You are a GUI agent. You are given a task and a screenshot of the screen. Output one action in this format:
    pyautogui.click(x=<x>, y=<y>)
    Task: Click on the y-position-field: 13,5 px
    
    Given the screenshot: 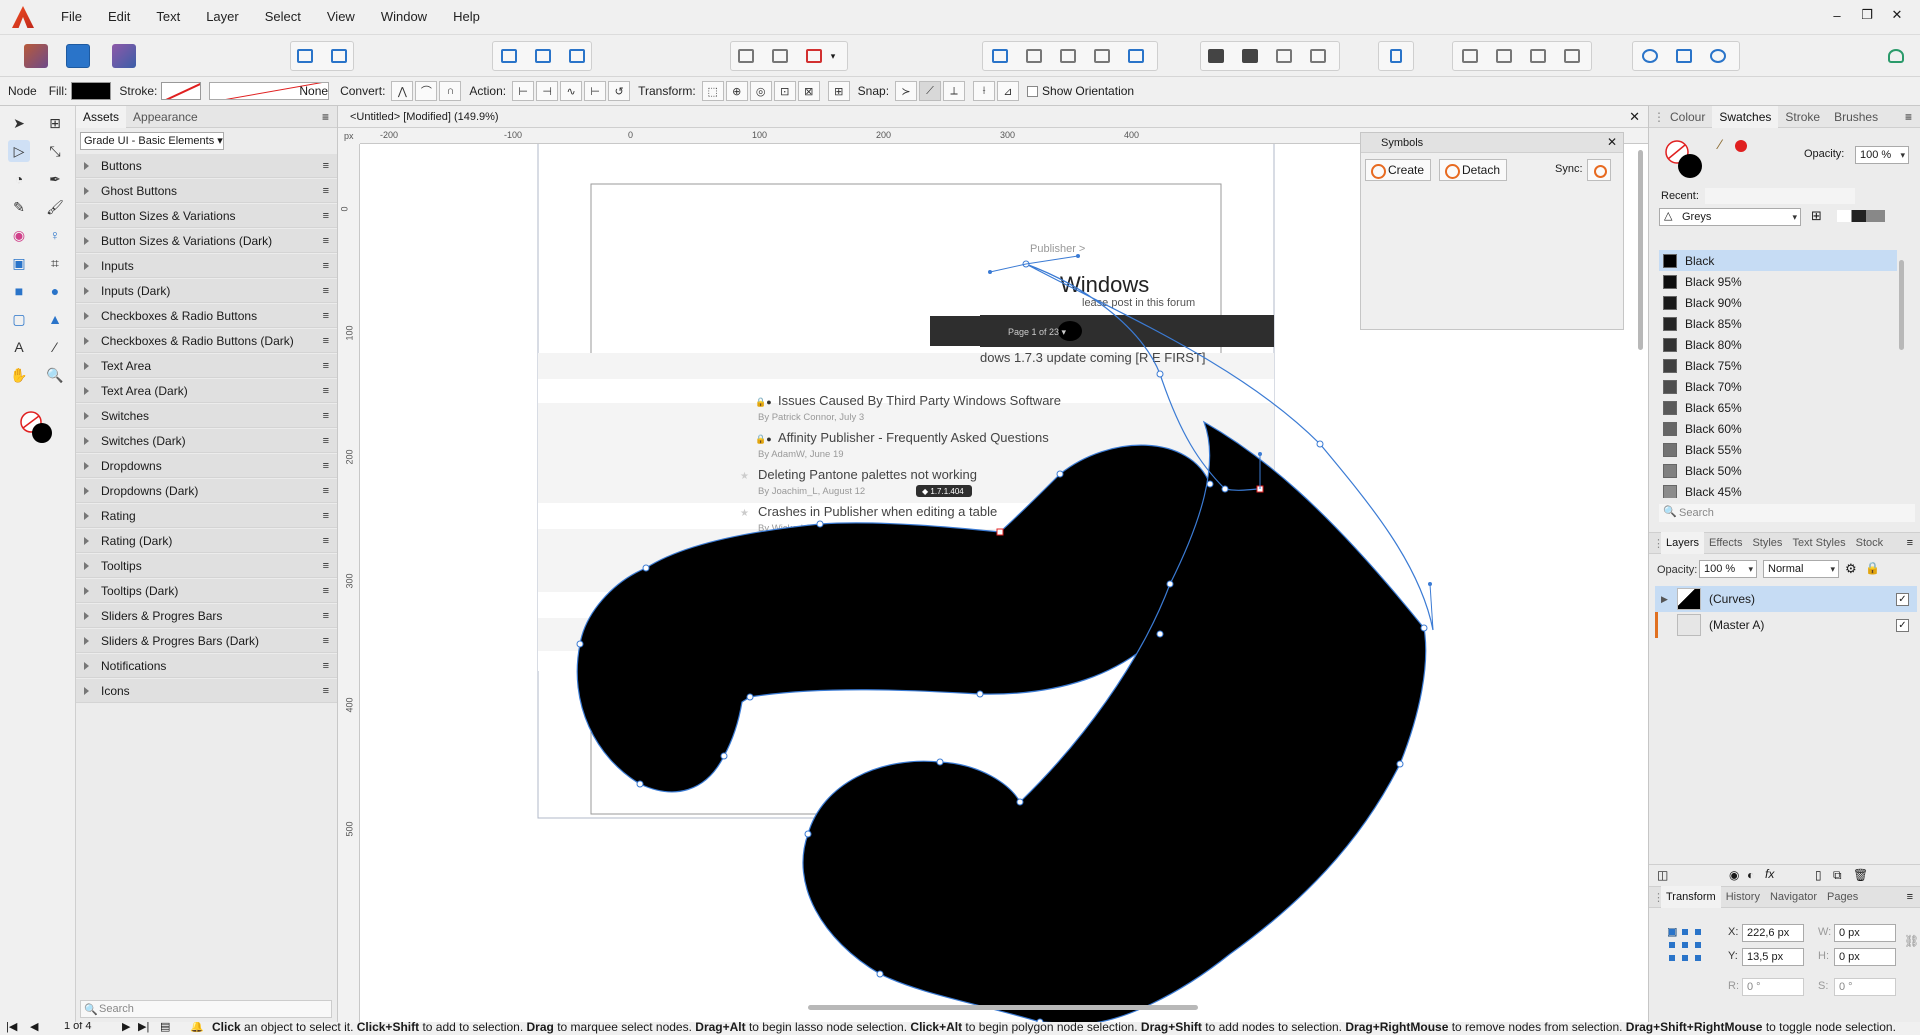 What is the action you would take?
    pyautogui.click(x=1773, y=957)
    